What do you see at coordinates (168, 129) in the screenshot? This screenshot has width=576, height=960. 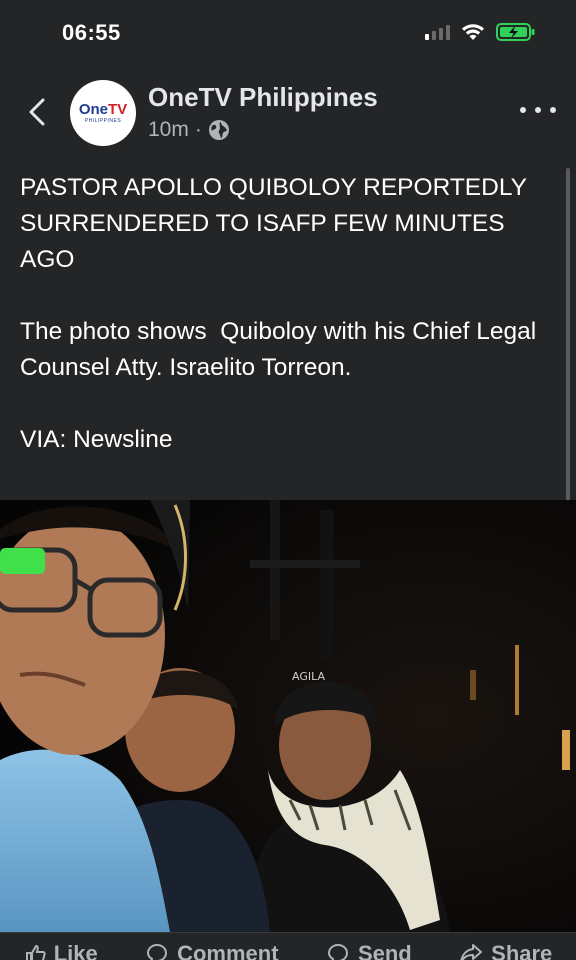 I see `post-time: 10m` at bounding box center [168, 129].